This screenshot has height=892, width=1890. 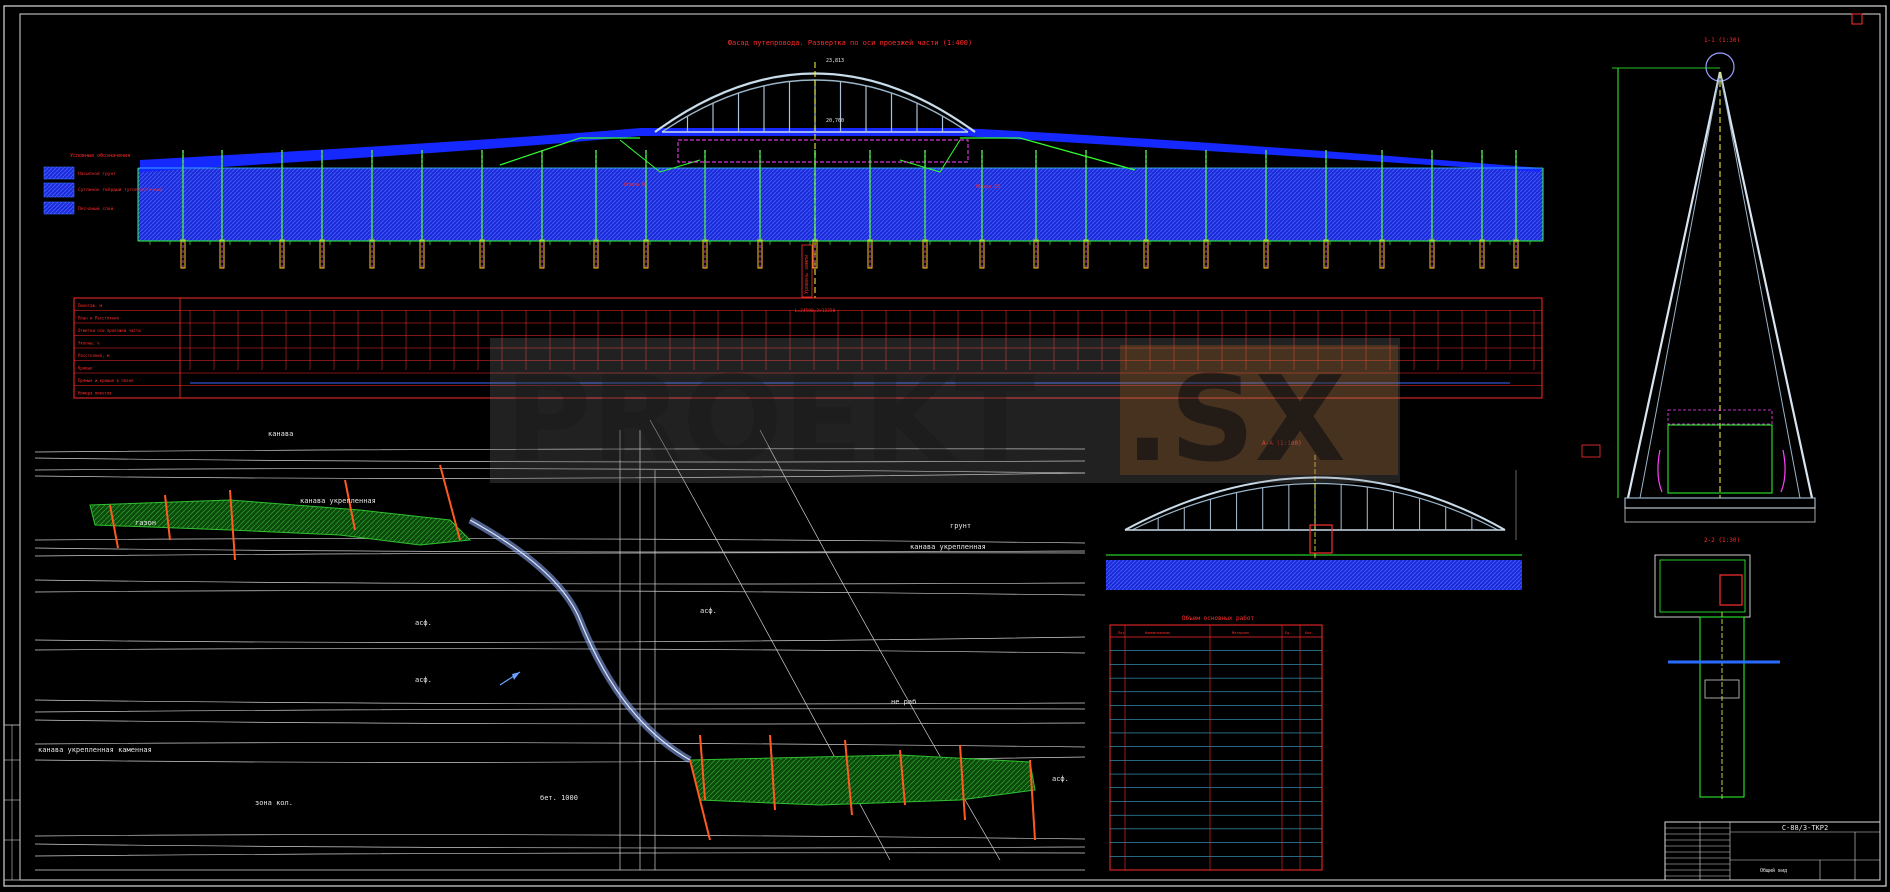 I want to click on plan-label: грунт, so click(x=960, y=526).